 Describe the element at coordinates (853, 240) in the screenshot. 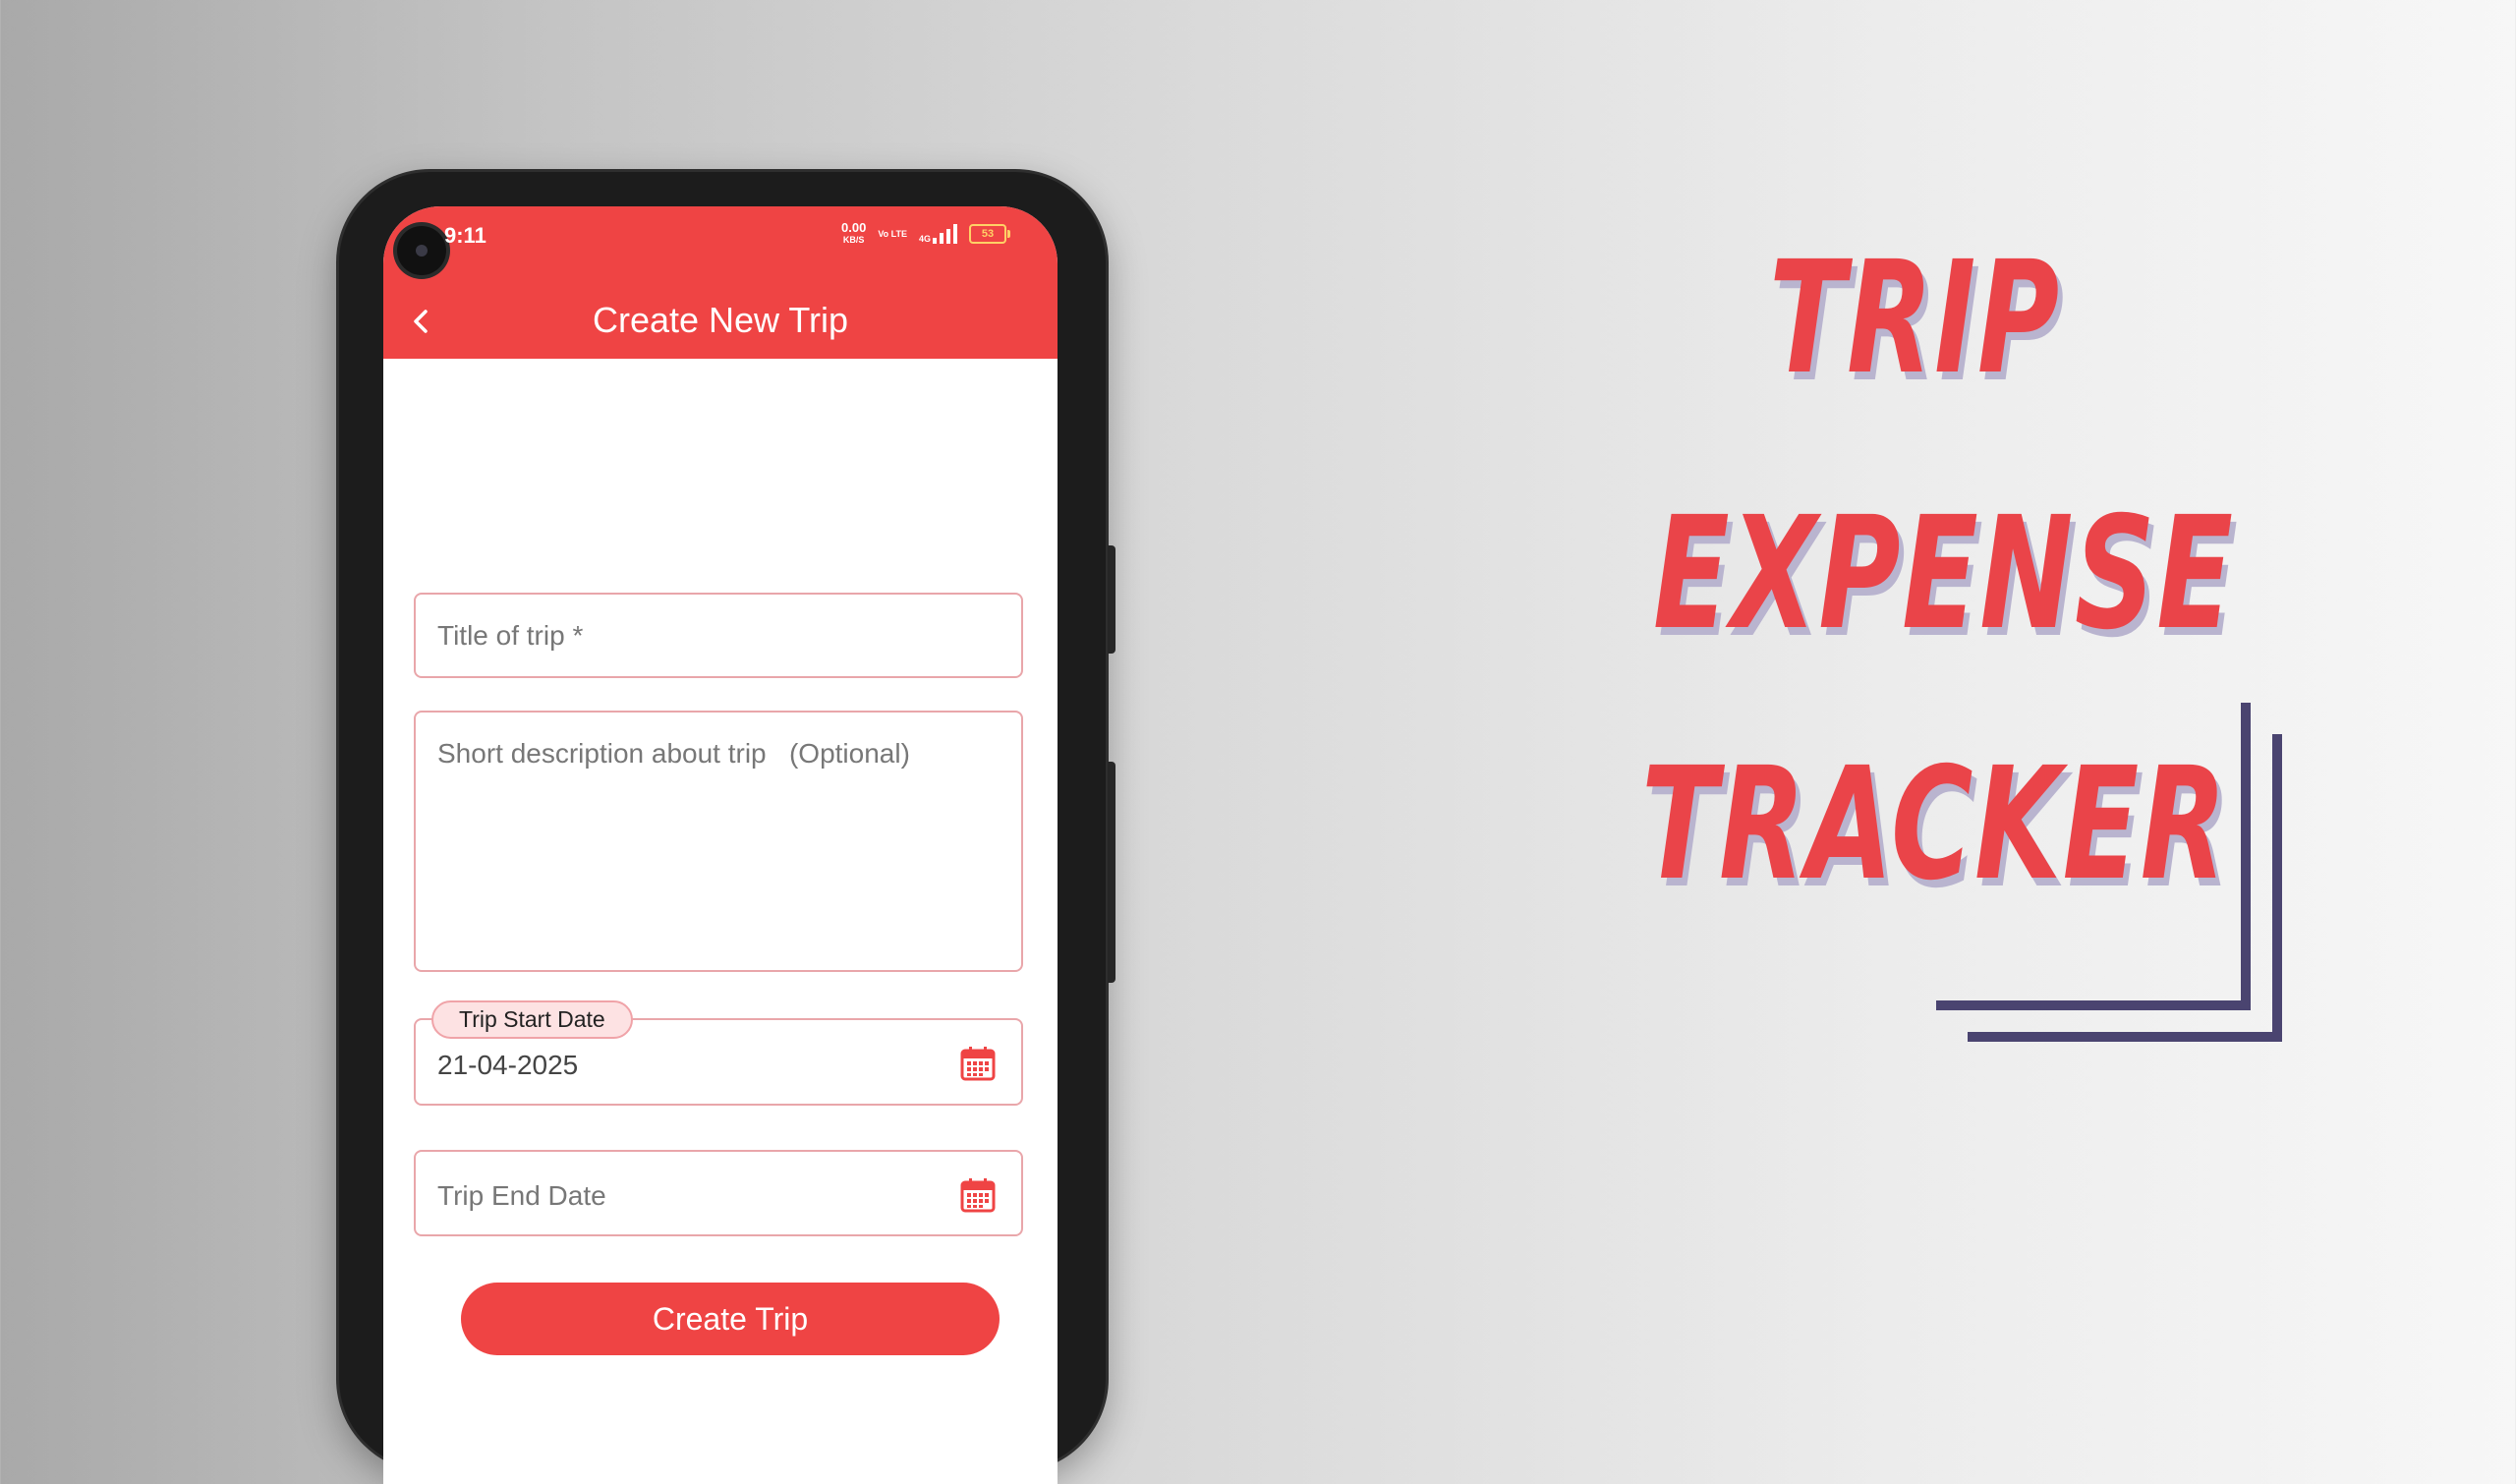

I see `net-speed-unit: KB/S` at that location.